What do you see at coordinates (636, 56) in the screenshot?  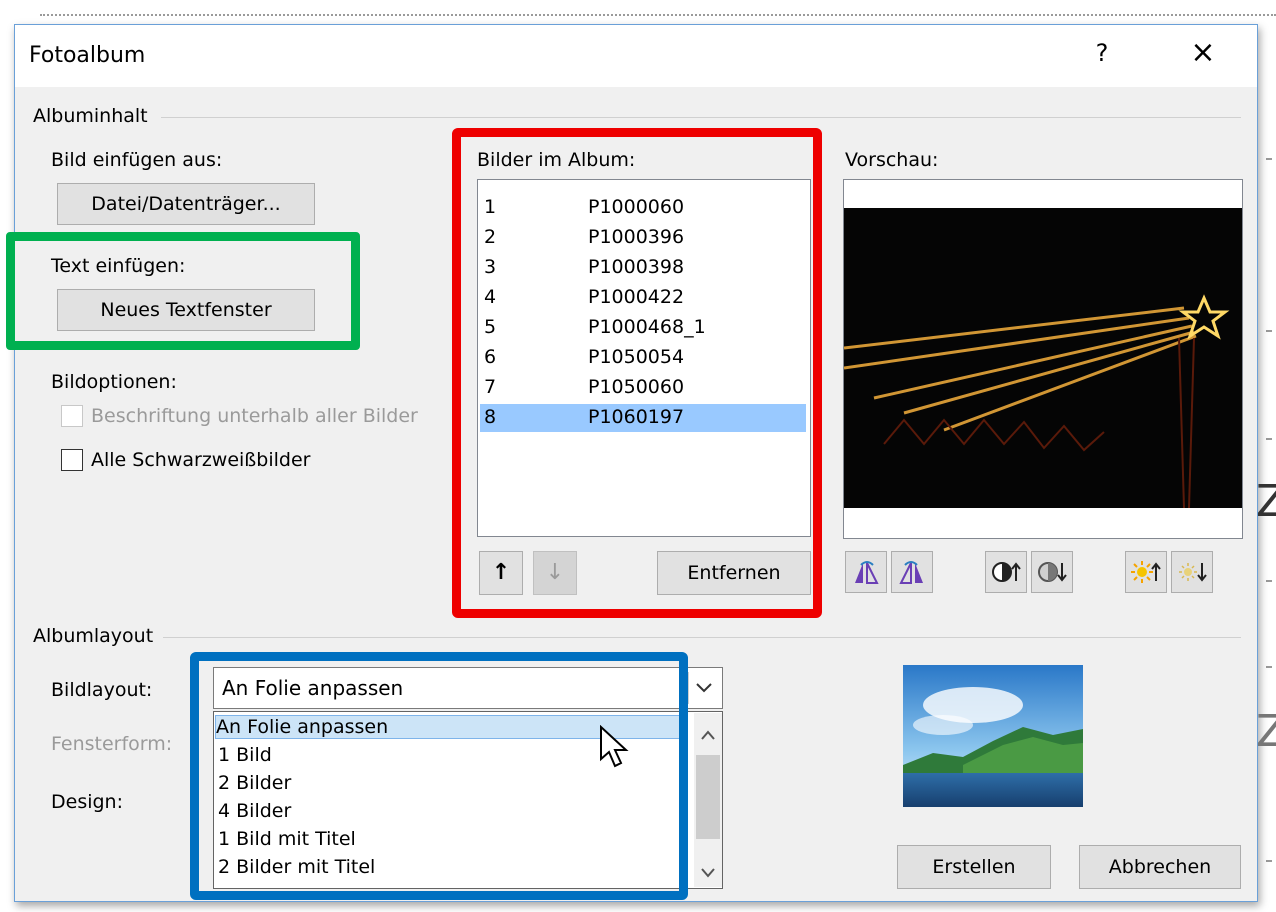 I see `title-bar: Fotoalbum ? ×` at bounding box center [636, 56].